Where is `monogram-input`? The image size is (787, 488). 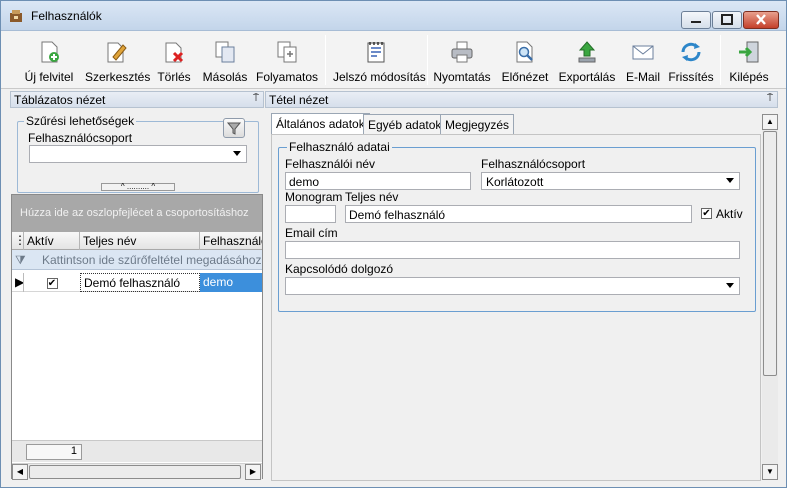
monogram-input is located at coordinates (310, 214).